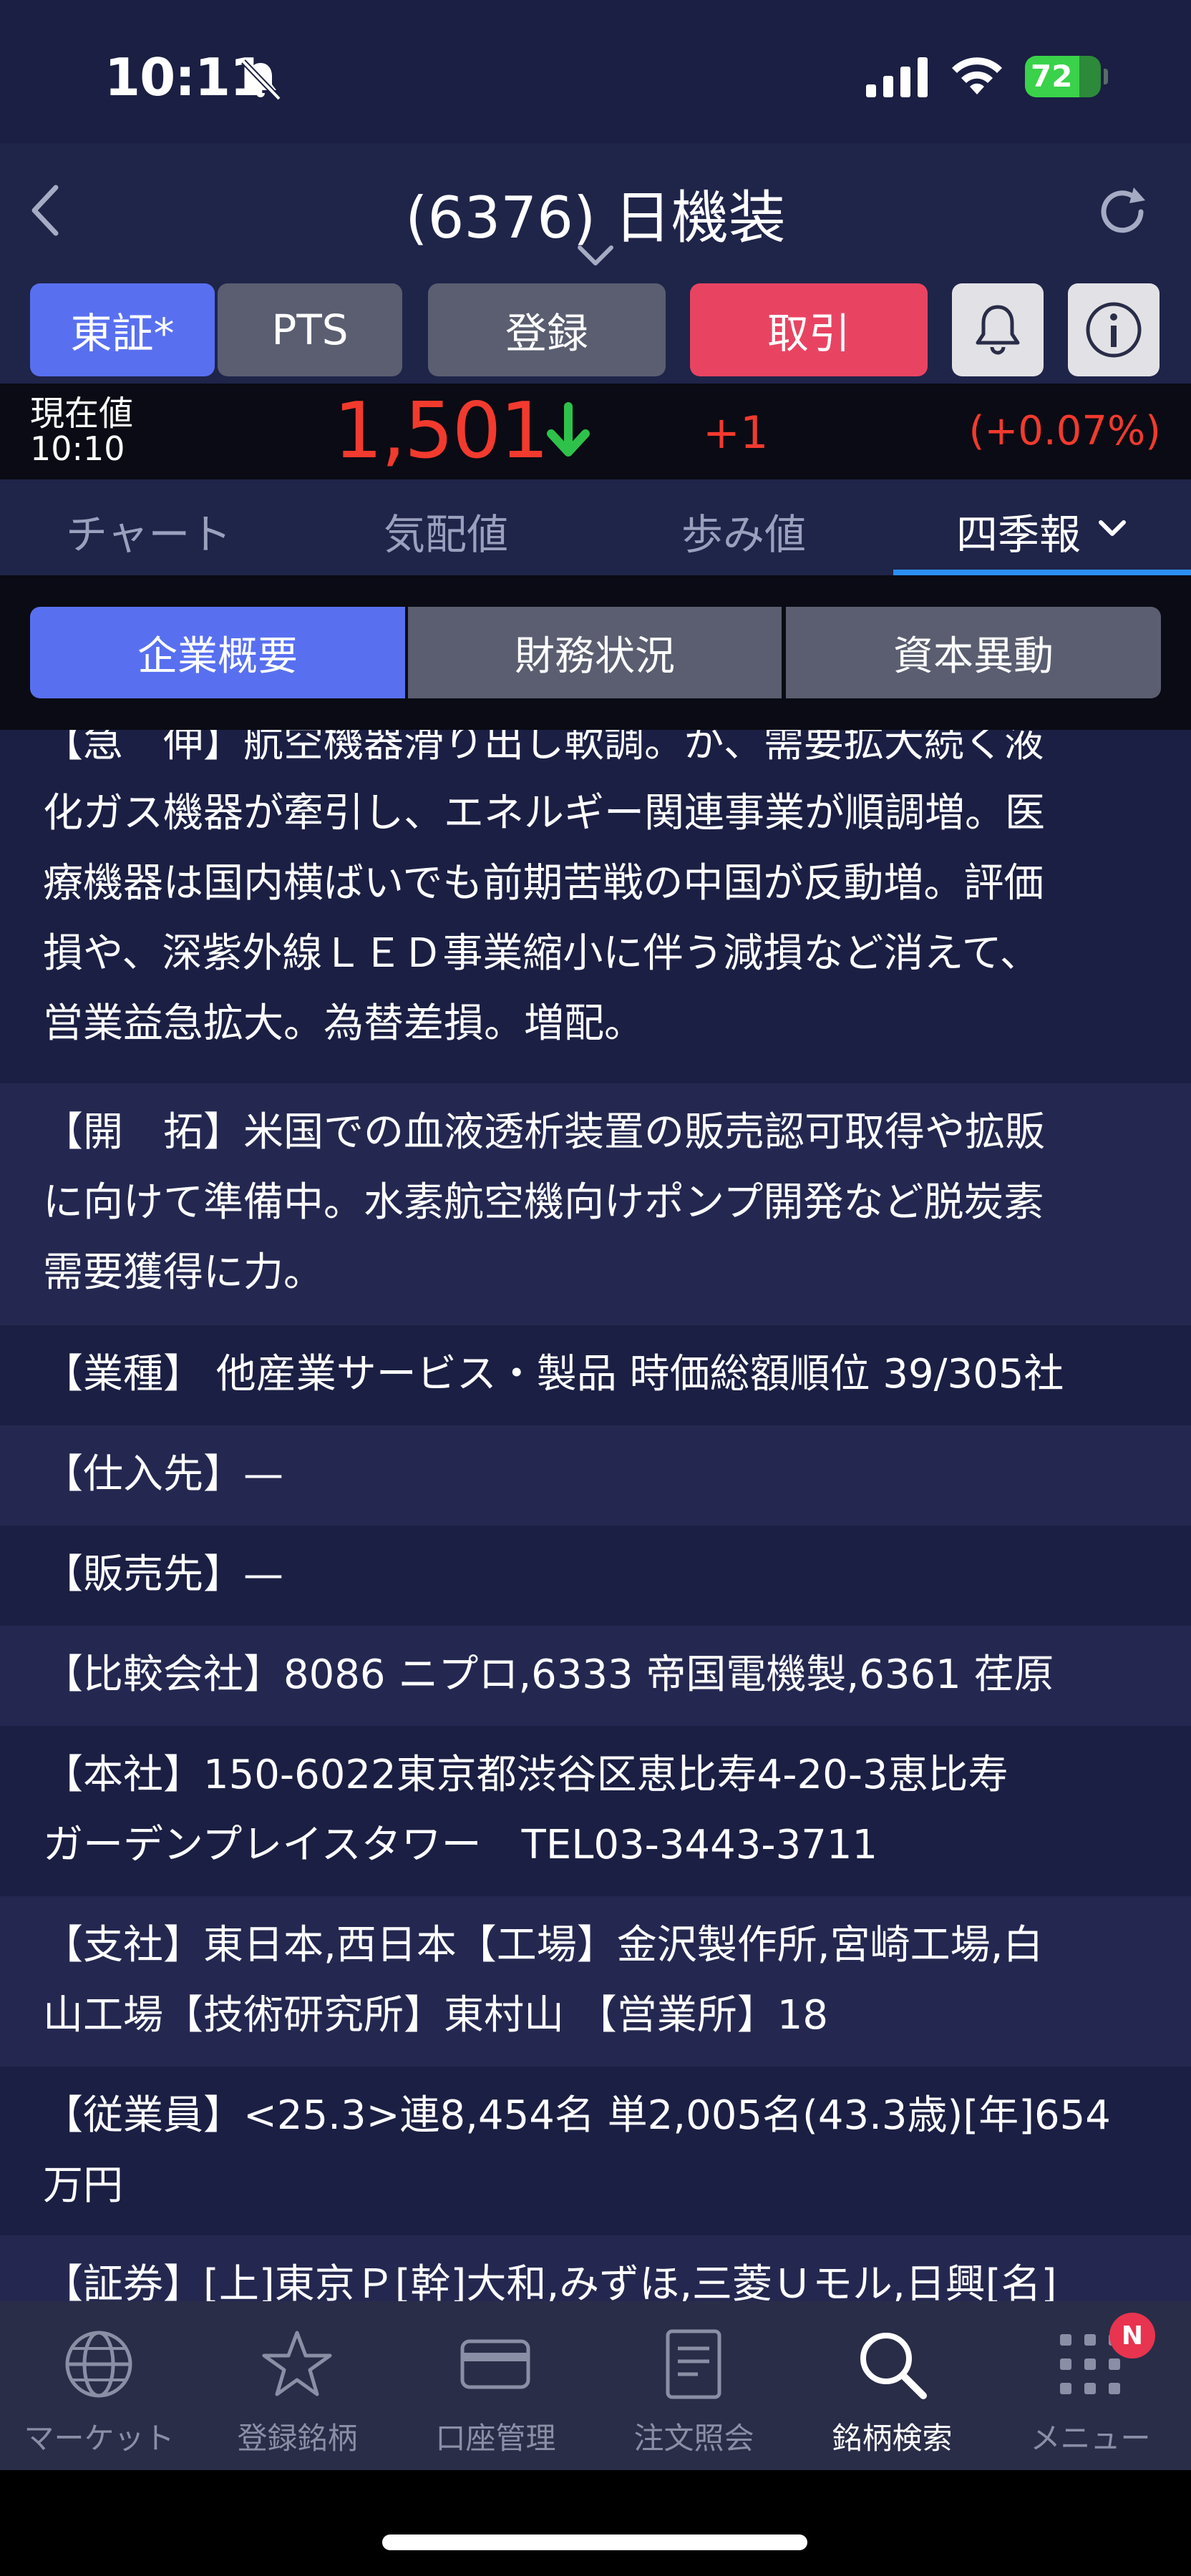  Describe the element at coordinates (547, 329) in the screenshot. I see `register-button: 登録` at that location.